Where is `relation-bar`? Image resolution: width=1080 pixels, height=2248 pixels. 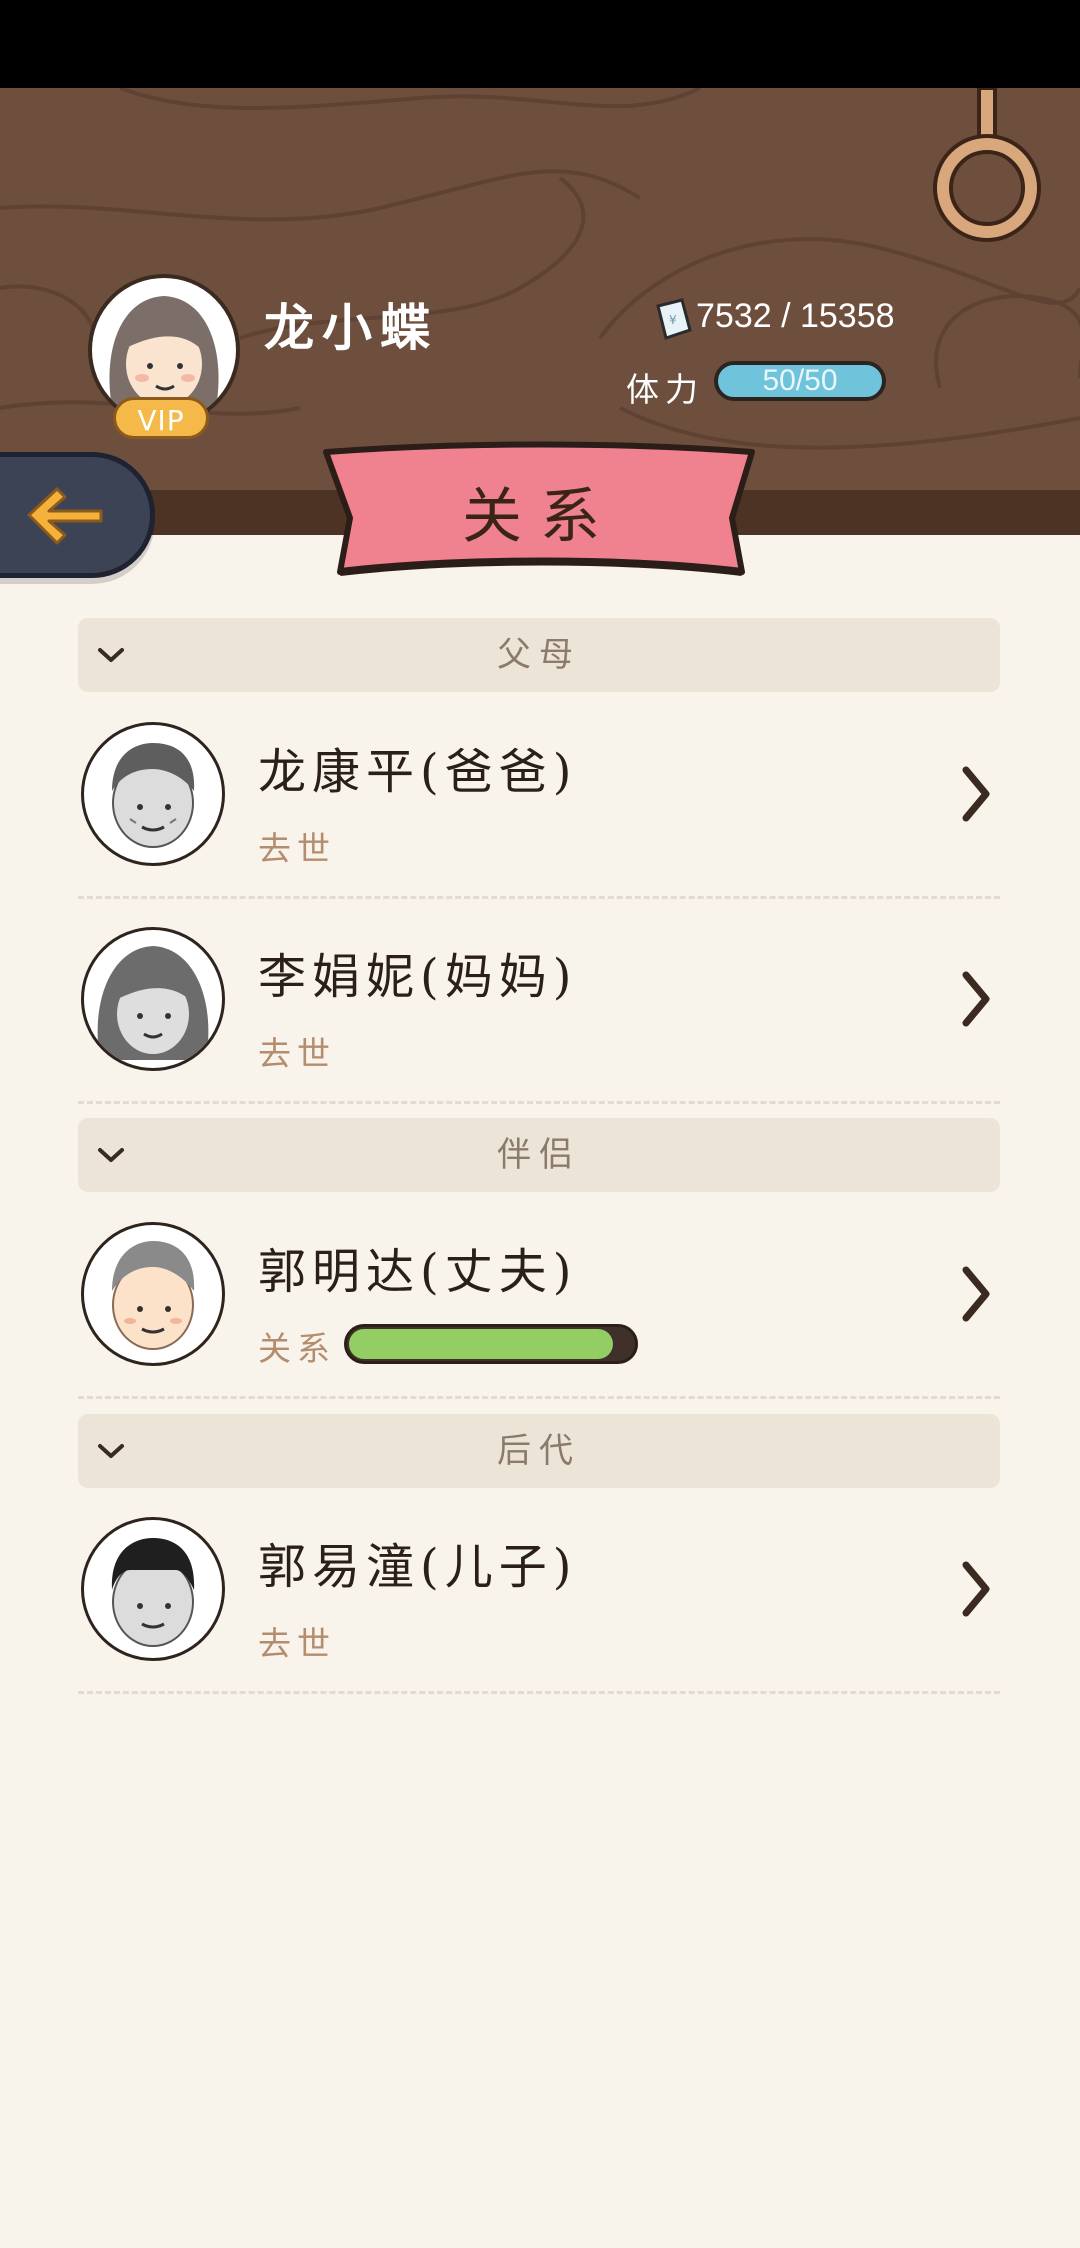 relation-bar is located at coordinates (491, 1344).